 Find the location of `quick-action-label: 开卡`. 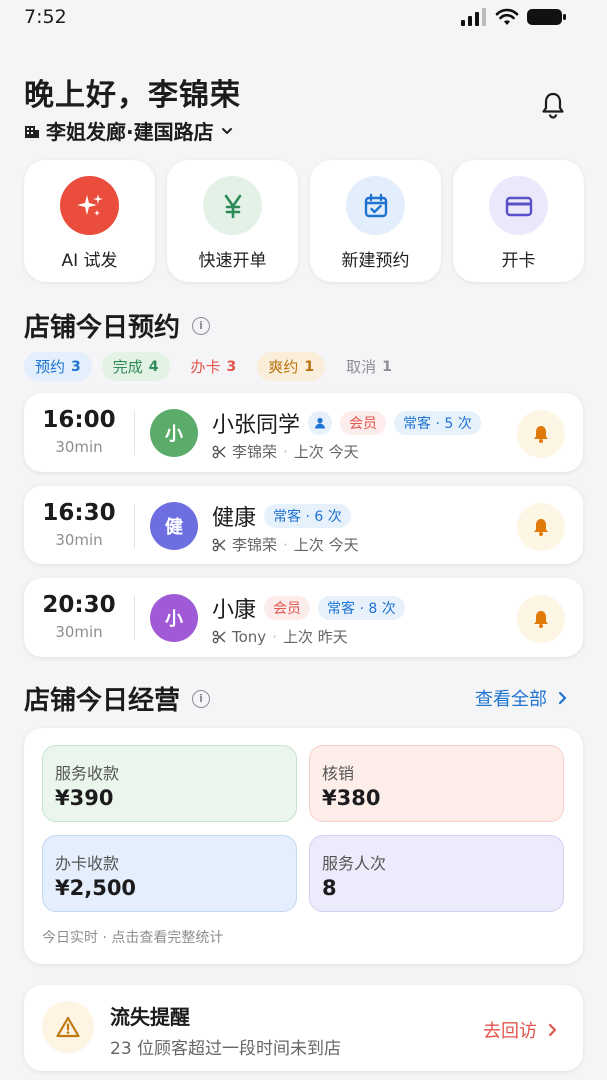

quick-action-label: 开卡 is located at coordinates (518, 261).